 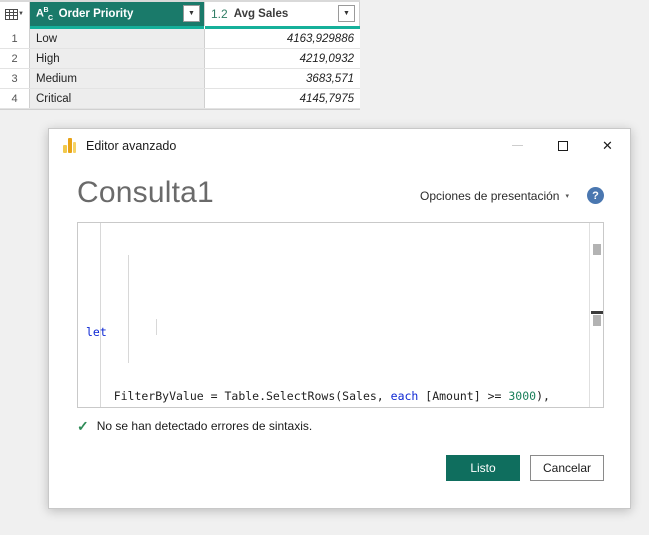 I want to click on dialog-title: Editor avanzado, so click(x=131, y=145).